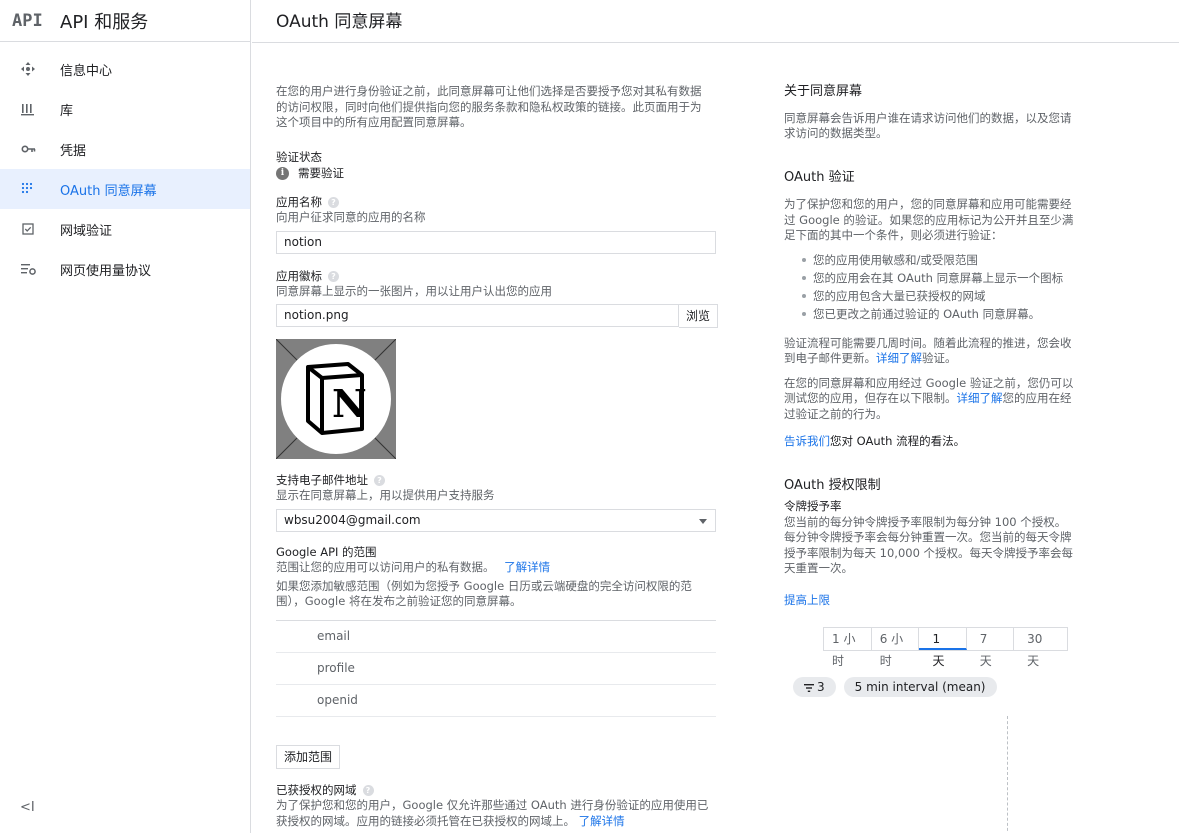  Describe the element at coordinates (125, 149) in the screenshot. I see `sidebar-item-credentials: 凭据` at that location.